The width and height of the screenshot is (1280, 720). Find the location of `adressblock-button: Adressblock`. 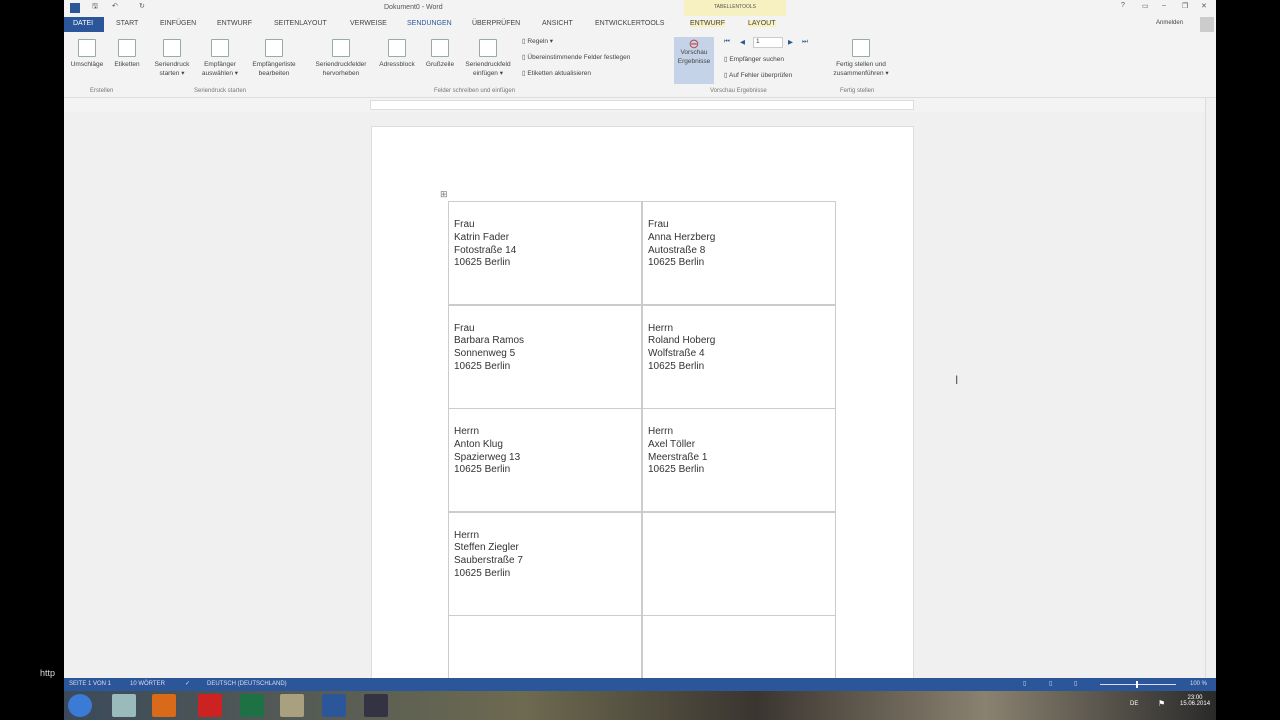

adressblock-button: Adressblock is located at coordinates (397, 54).